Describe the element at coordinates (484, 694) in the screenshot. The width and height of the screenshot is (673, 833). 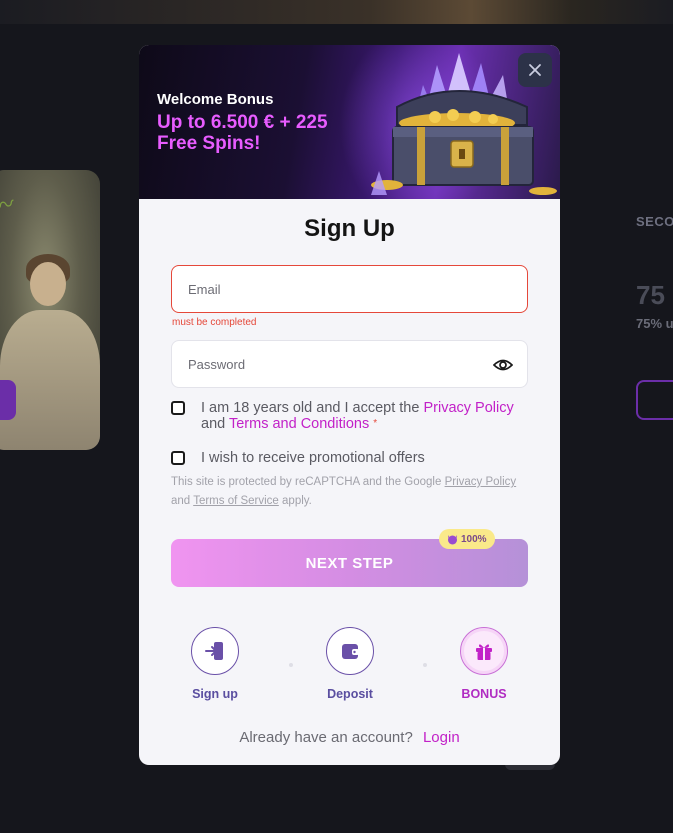
I see `step-bonus-label: BONUS` at that location.